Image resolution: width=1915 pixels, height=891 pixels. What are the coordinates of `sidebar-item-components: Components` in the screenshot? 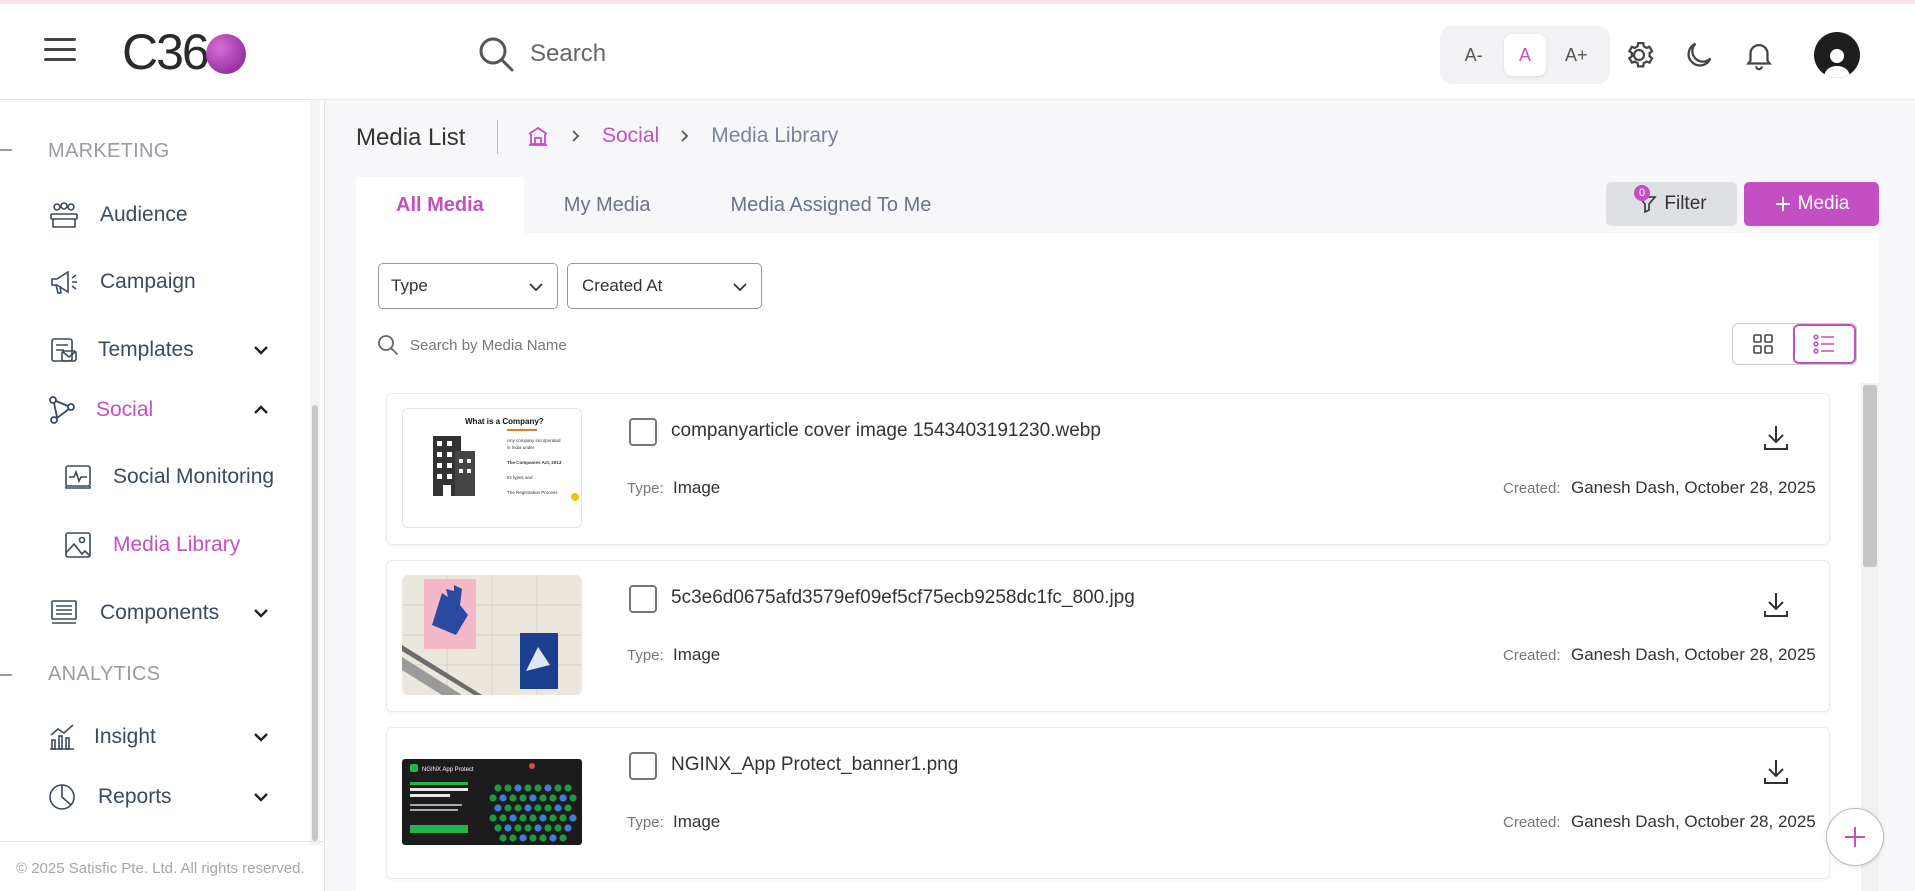 It's located at (150, 613).